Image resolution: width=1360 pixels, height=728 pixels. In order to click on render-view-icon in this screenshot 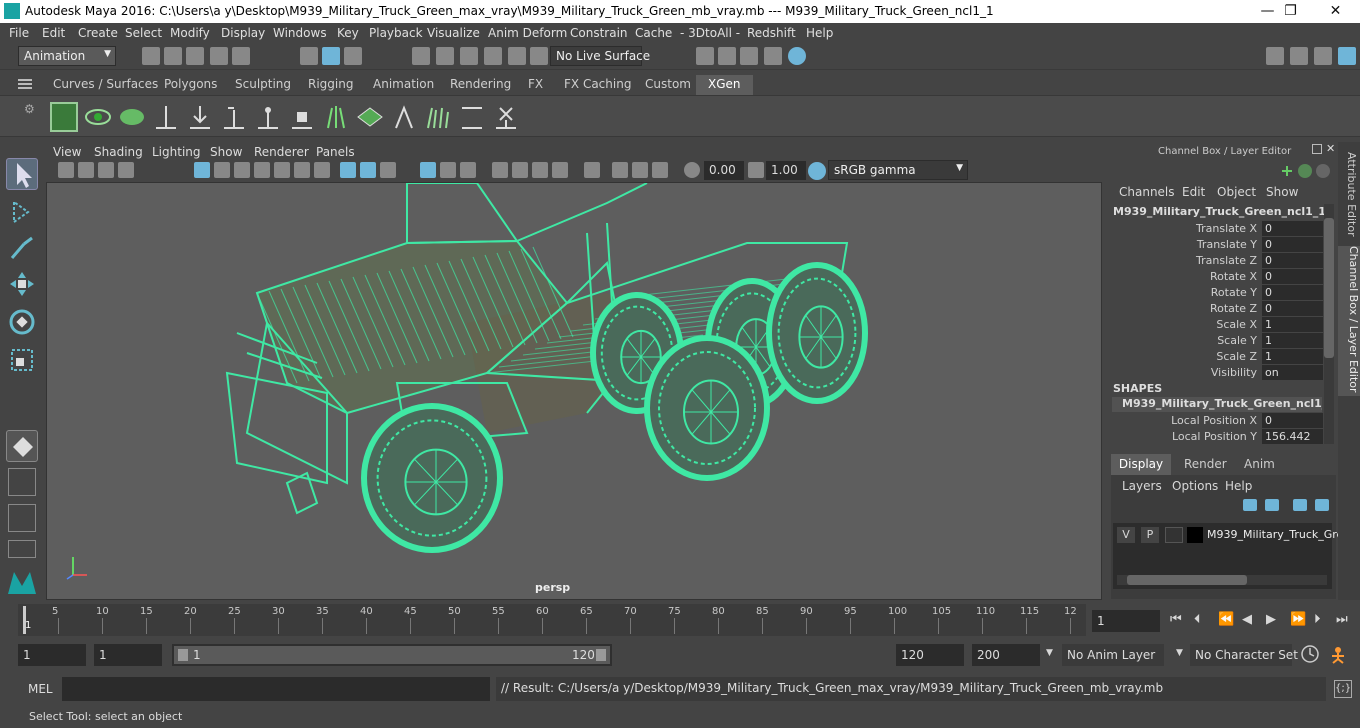, I will do `click(705, 56)`.